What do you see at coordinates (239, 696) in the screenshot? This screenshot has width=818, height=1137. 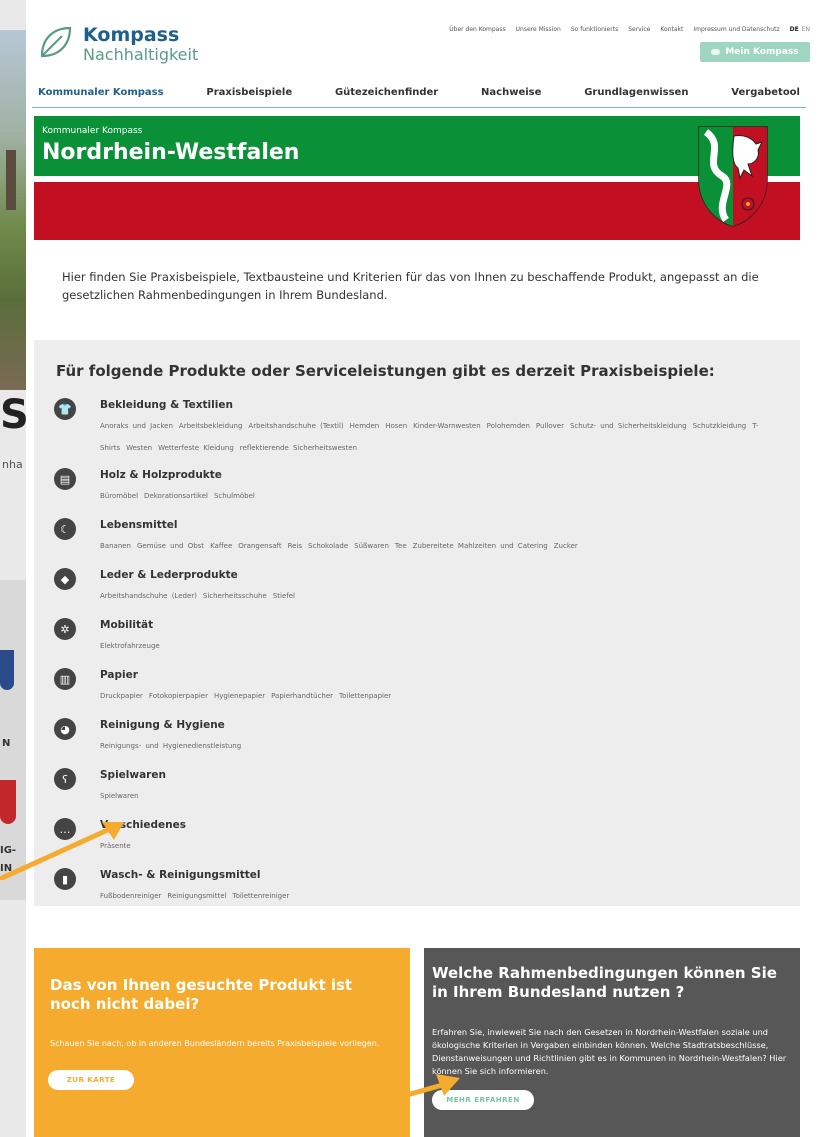 I see `product-link: Hygienepapier` at bounding box center [239, 696].